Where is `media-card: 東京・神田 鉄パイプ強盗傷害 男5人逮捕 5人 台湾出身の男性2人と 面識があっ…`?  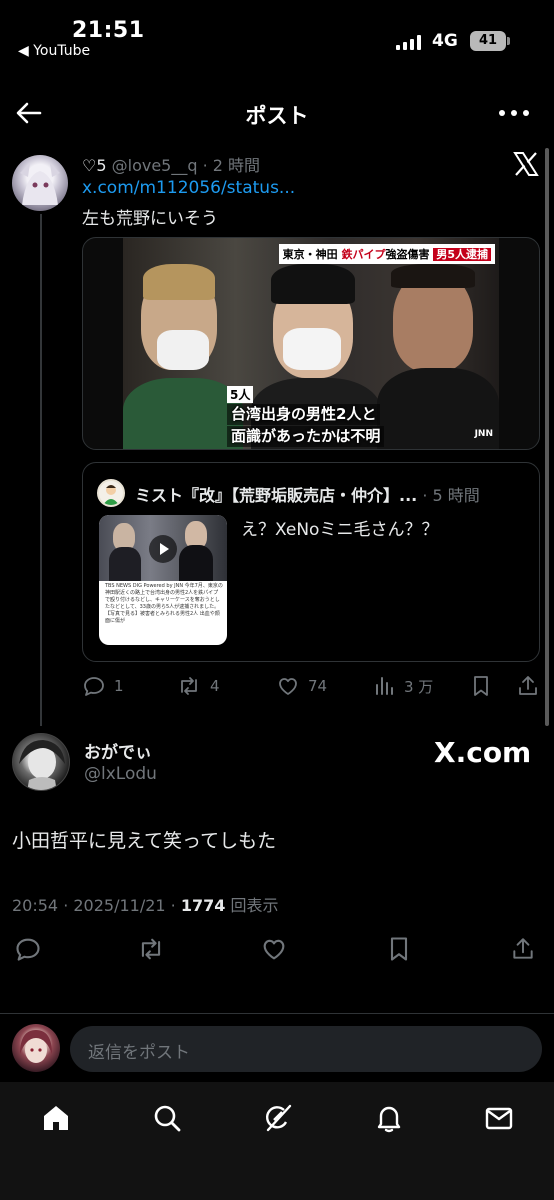
media-card: 東京・神田 鉄パイプ強盗傷害 男5人逮捕 5人 台湾出身の男性2人と 面識があっ… is located at coordinates (311, 343).